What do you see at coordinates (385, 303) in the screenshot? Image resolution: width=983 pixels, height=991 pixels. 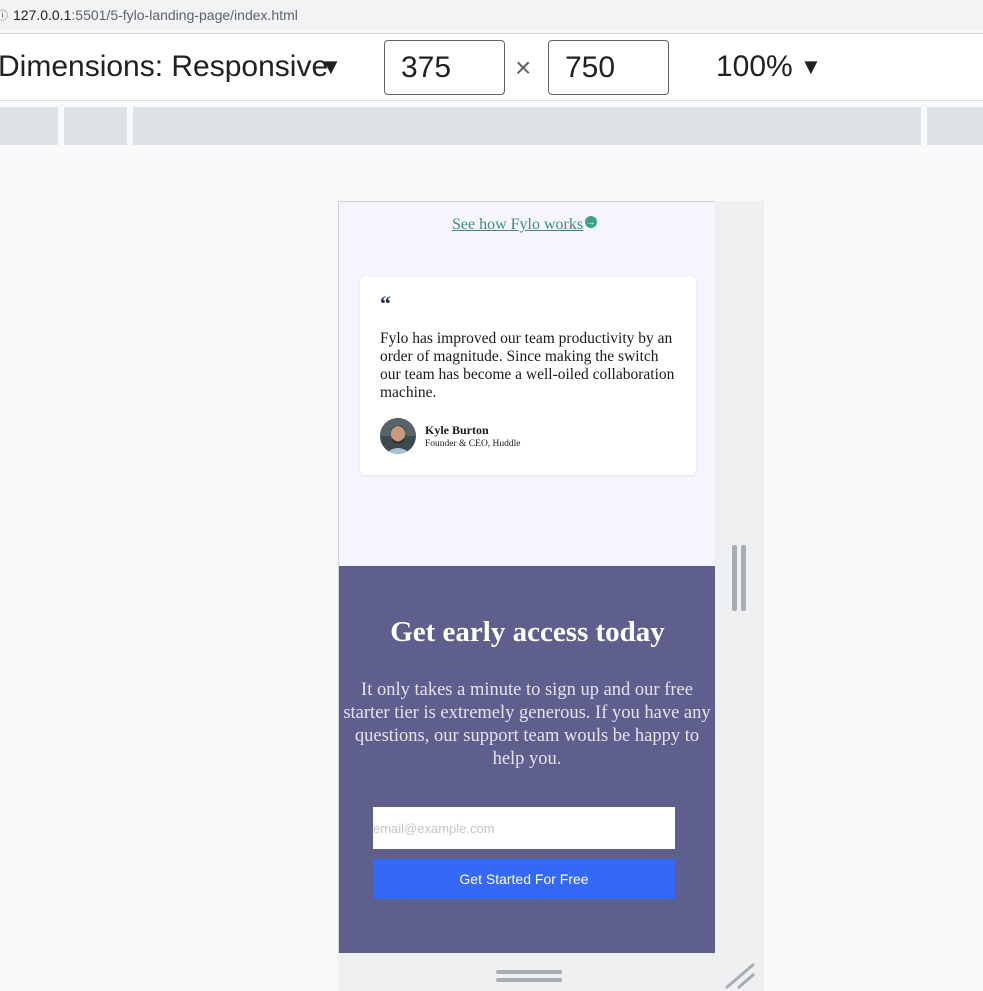 I see `quote-icon: “` at bounding box center [385, 303].